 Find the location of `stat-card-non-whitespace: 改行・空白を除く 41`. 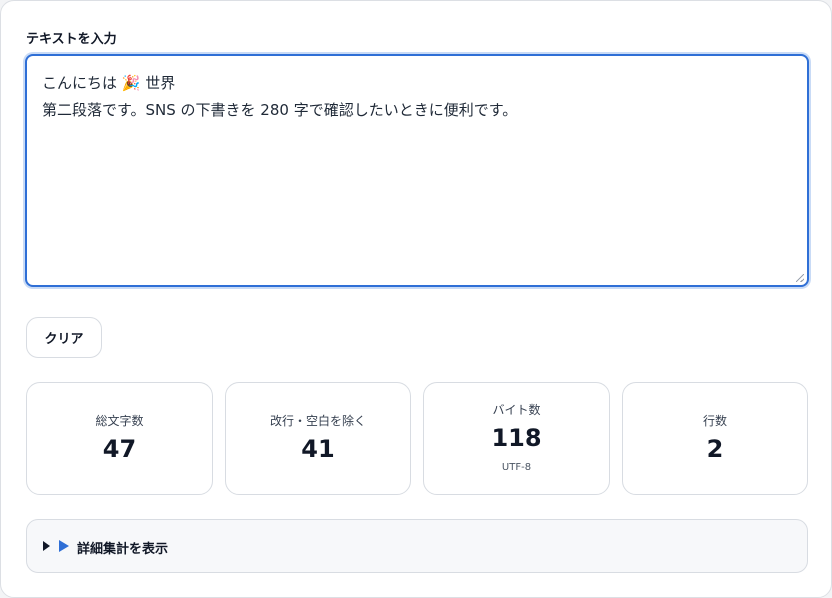

stat-card-non-whitespace: 改行・空白を除く 41 is located at coordinates (318, 438).